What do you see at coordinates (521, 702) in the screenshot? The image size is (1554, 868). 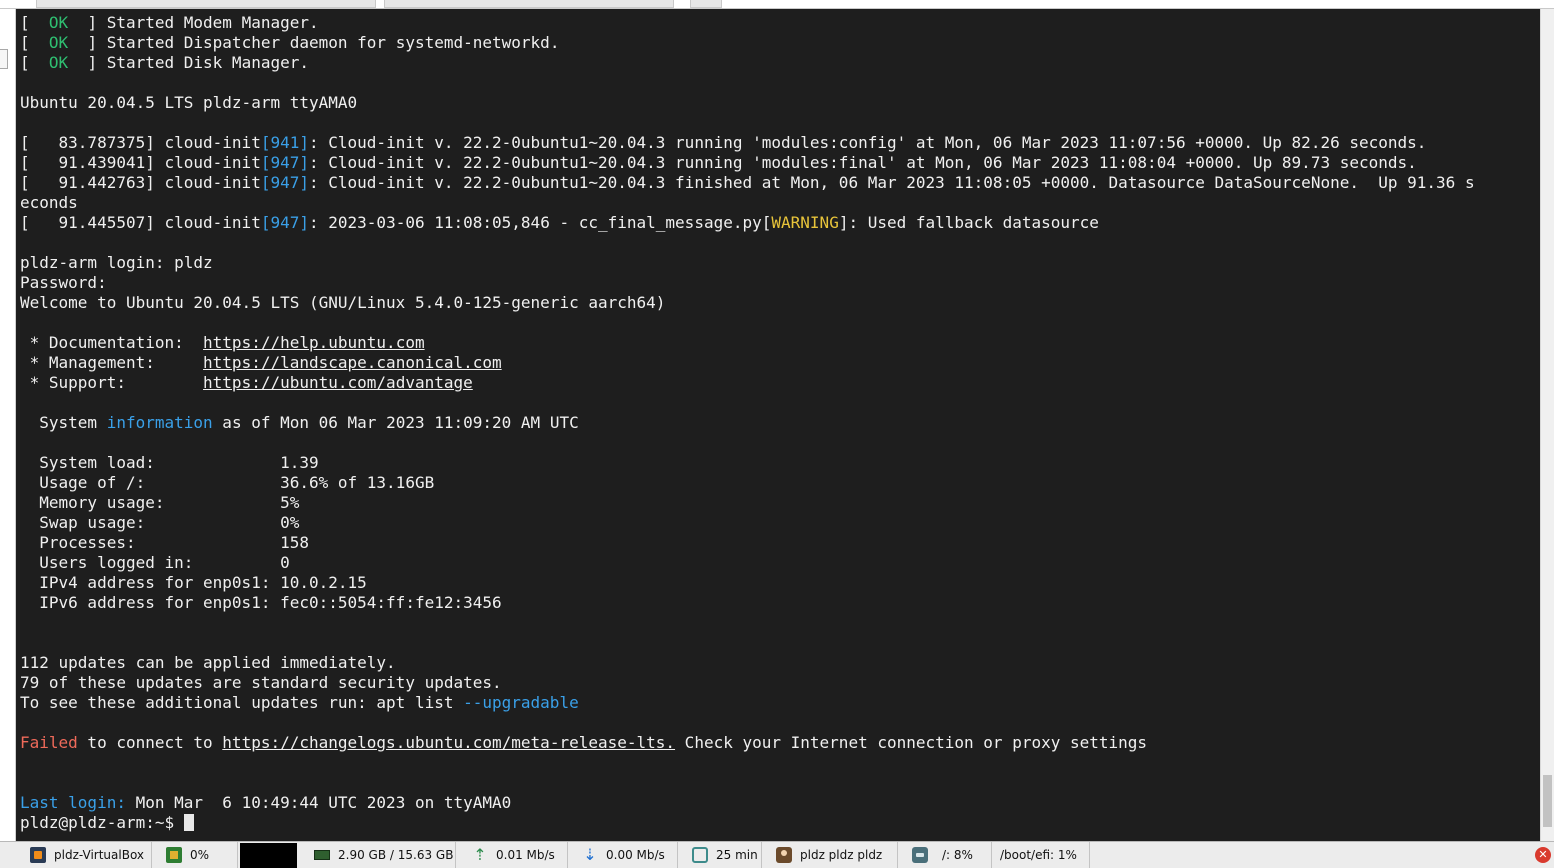 I see `terminal-text: --upgradable` at bounding box center [521, 702].